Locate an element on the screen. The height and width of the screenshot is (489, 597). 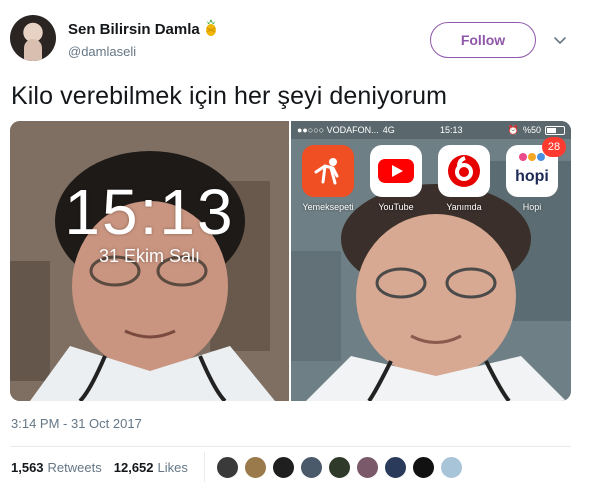
network-text: 4G is located at coordinates (388, 130).